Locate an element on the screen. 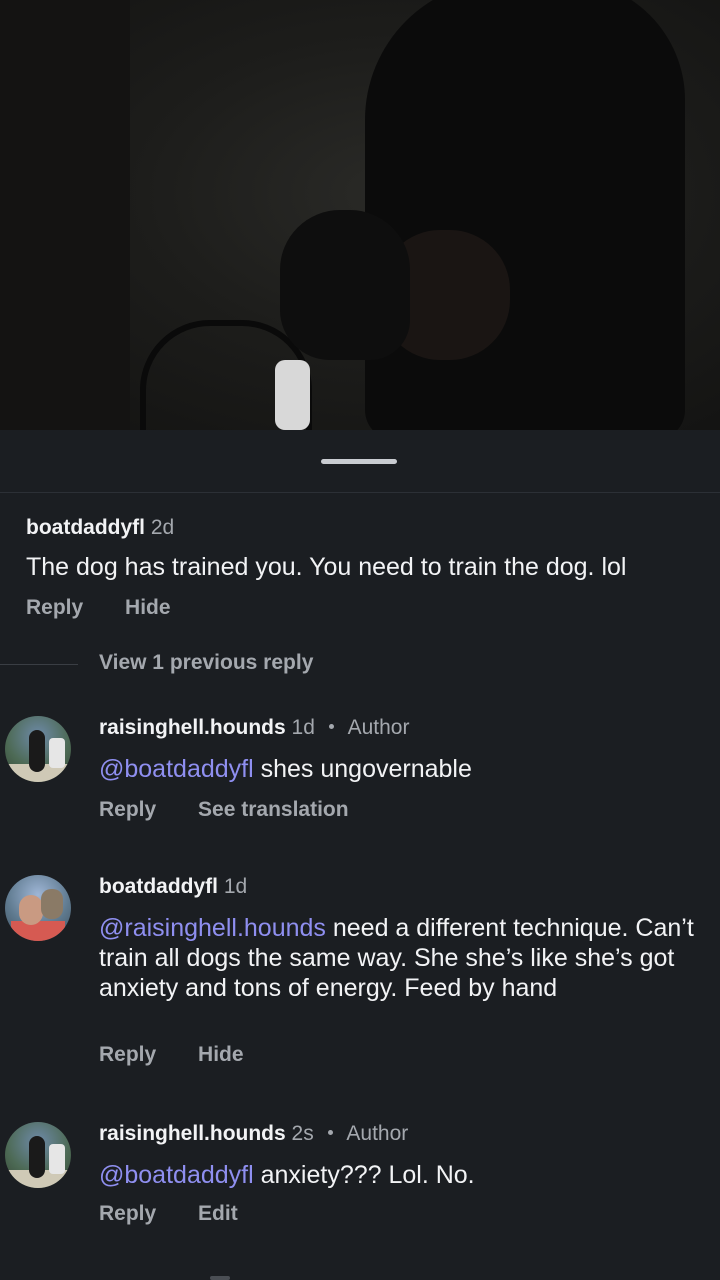 Image resolution: width=720 pixels, height=1280 pixels. comment-header: boatdaddyfl 2d is located at coordinates (100, 528).